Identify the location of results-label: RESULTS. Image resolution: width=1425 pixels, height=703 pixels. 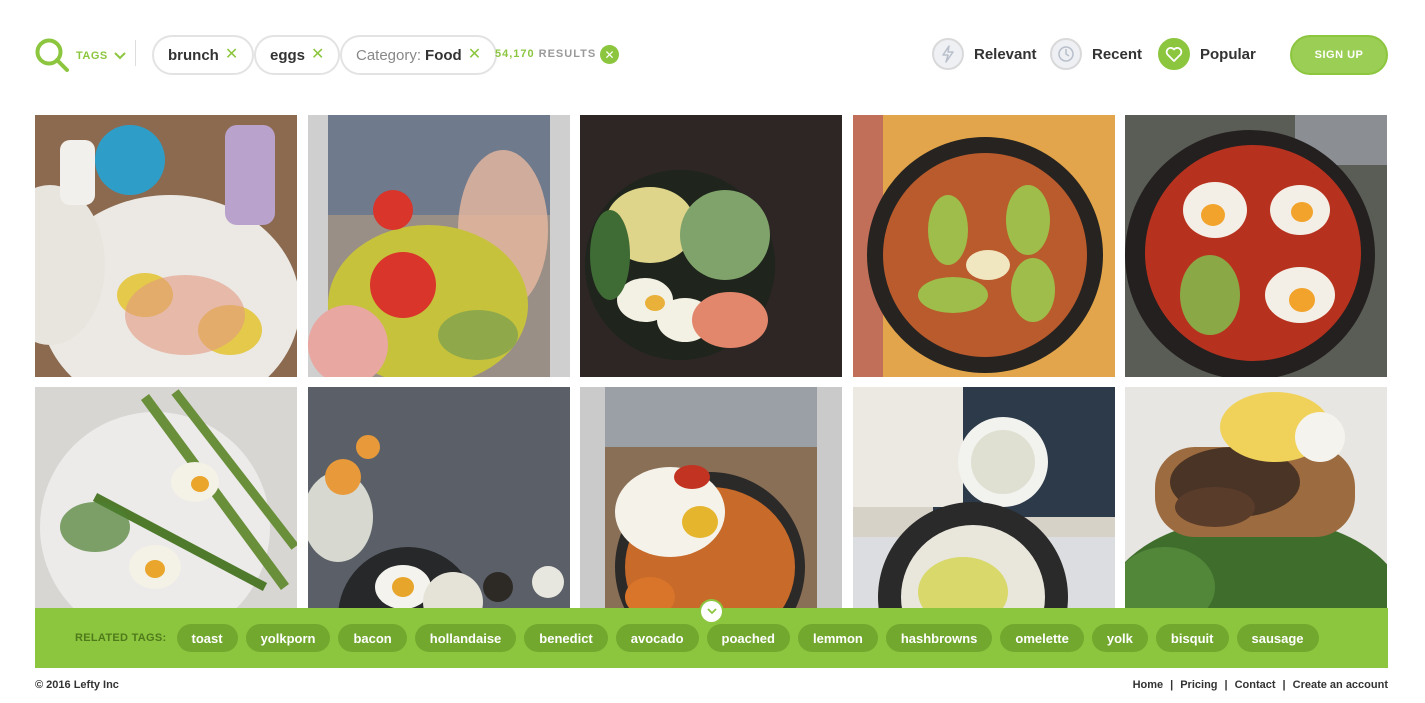
(567, 54).